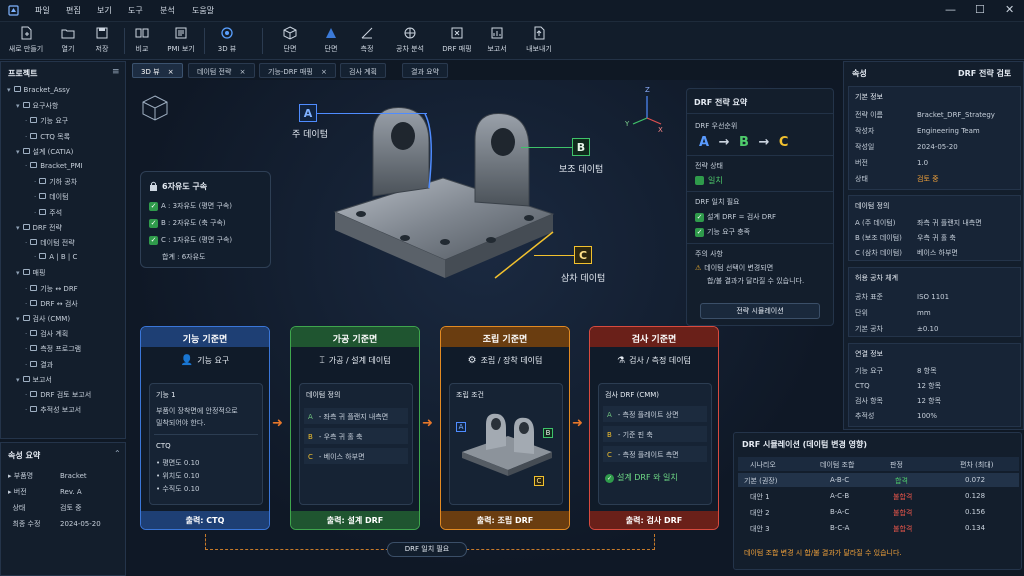  Describe the element at coordinates (363, 70) in the screenshot. I see `tab-inspection-plan: 검사 계획` at that location.